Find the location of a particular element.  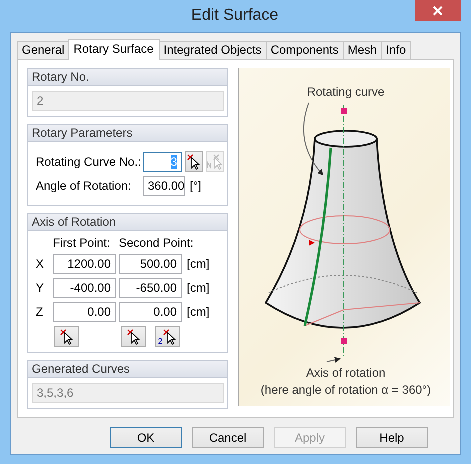

unit-label: [°] is located at coordinates (196, 186).